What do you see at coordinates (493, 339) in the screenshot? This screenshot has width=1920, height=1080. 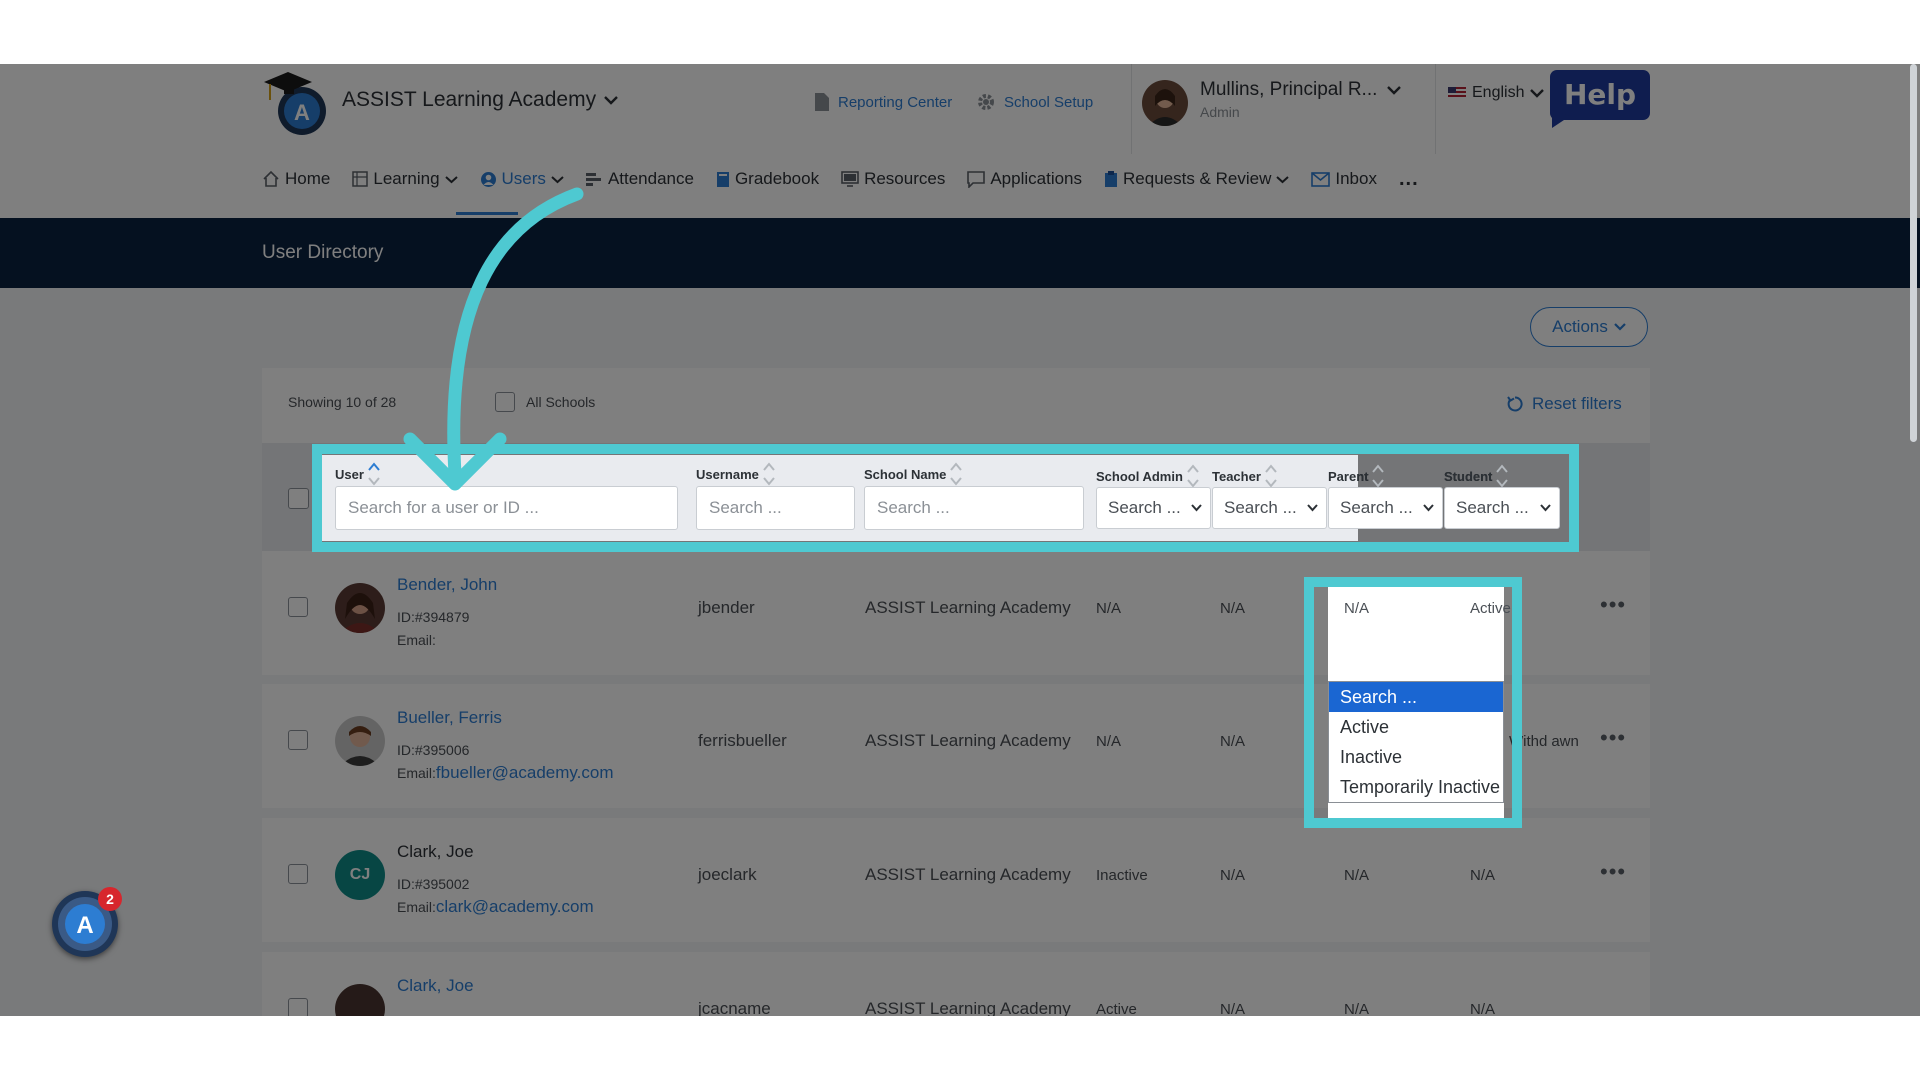 I see `tutorial-arrow-icon` at bounding box center [493, 339].